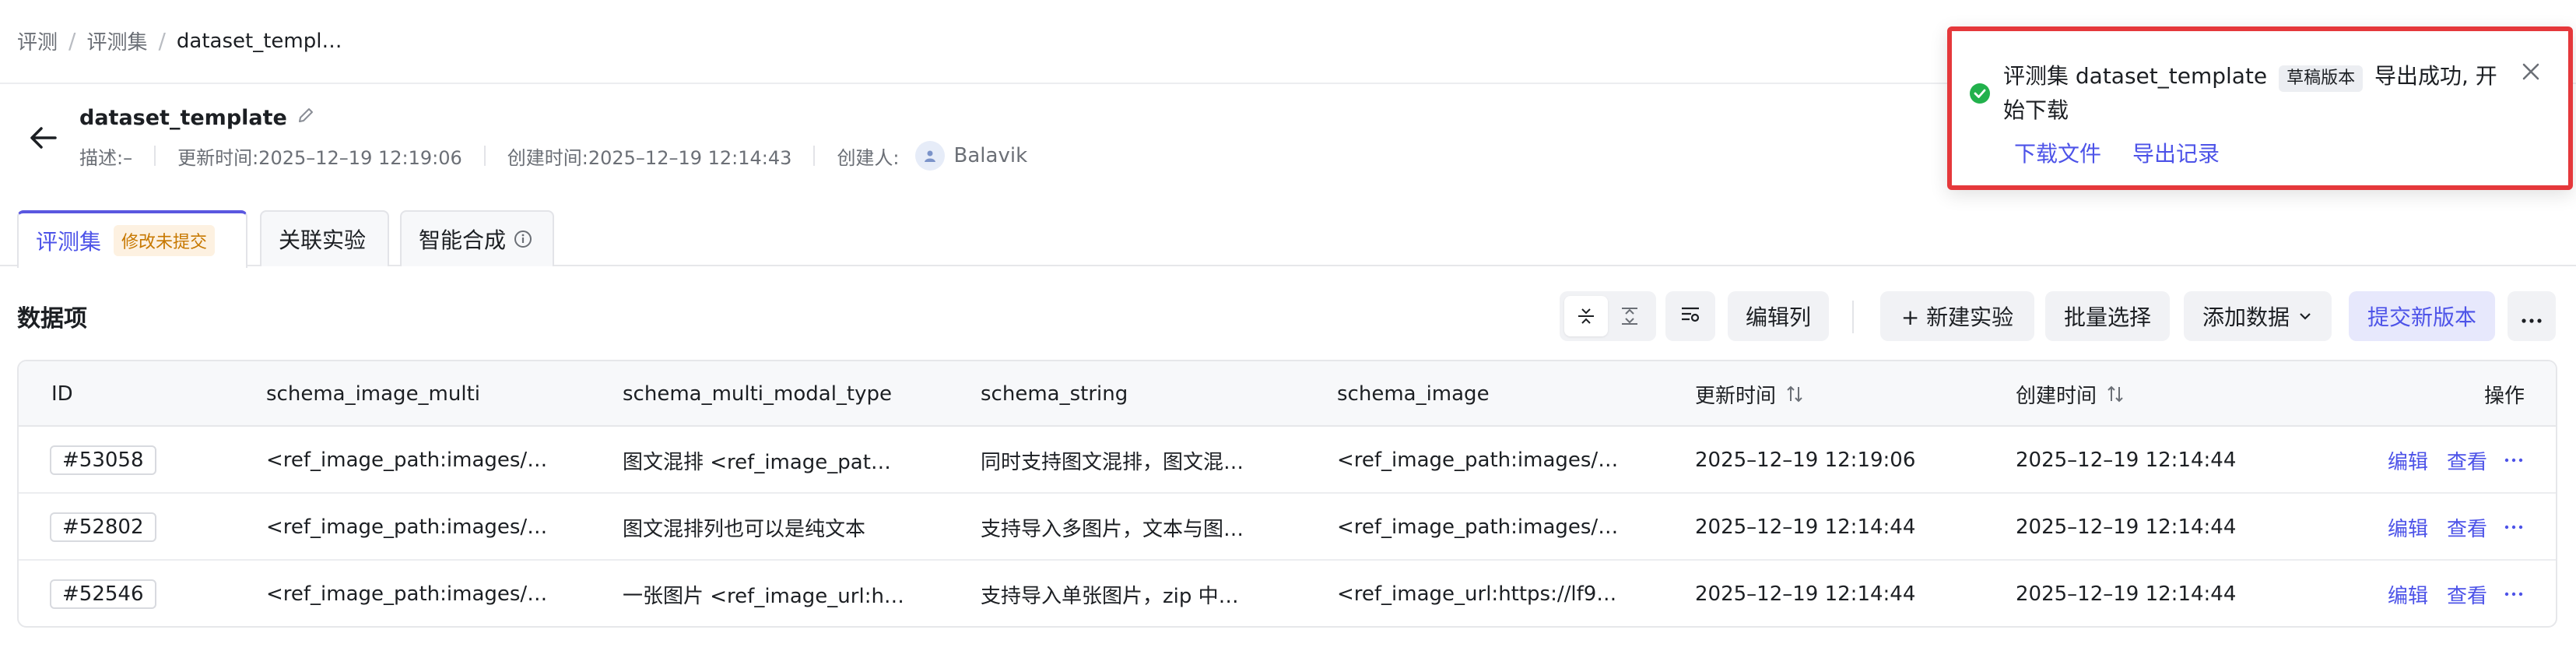 This screenshot has height=665, width=2576. I want to click on filter-settings-button, so click(1690, 316).